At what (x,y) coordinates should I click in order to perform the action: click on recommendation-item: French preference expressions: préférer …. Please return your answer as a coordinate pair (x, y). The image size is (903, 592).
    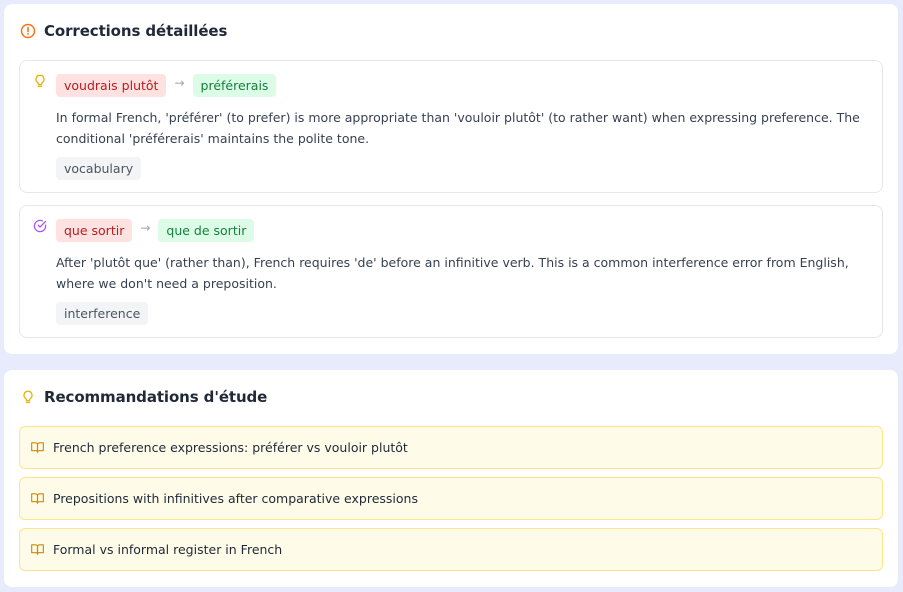
    Looking at the image, I should click on (451, 447).